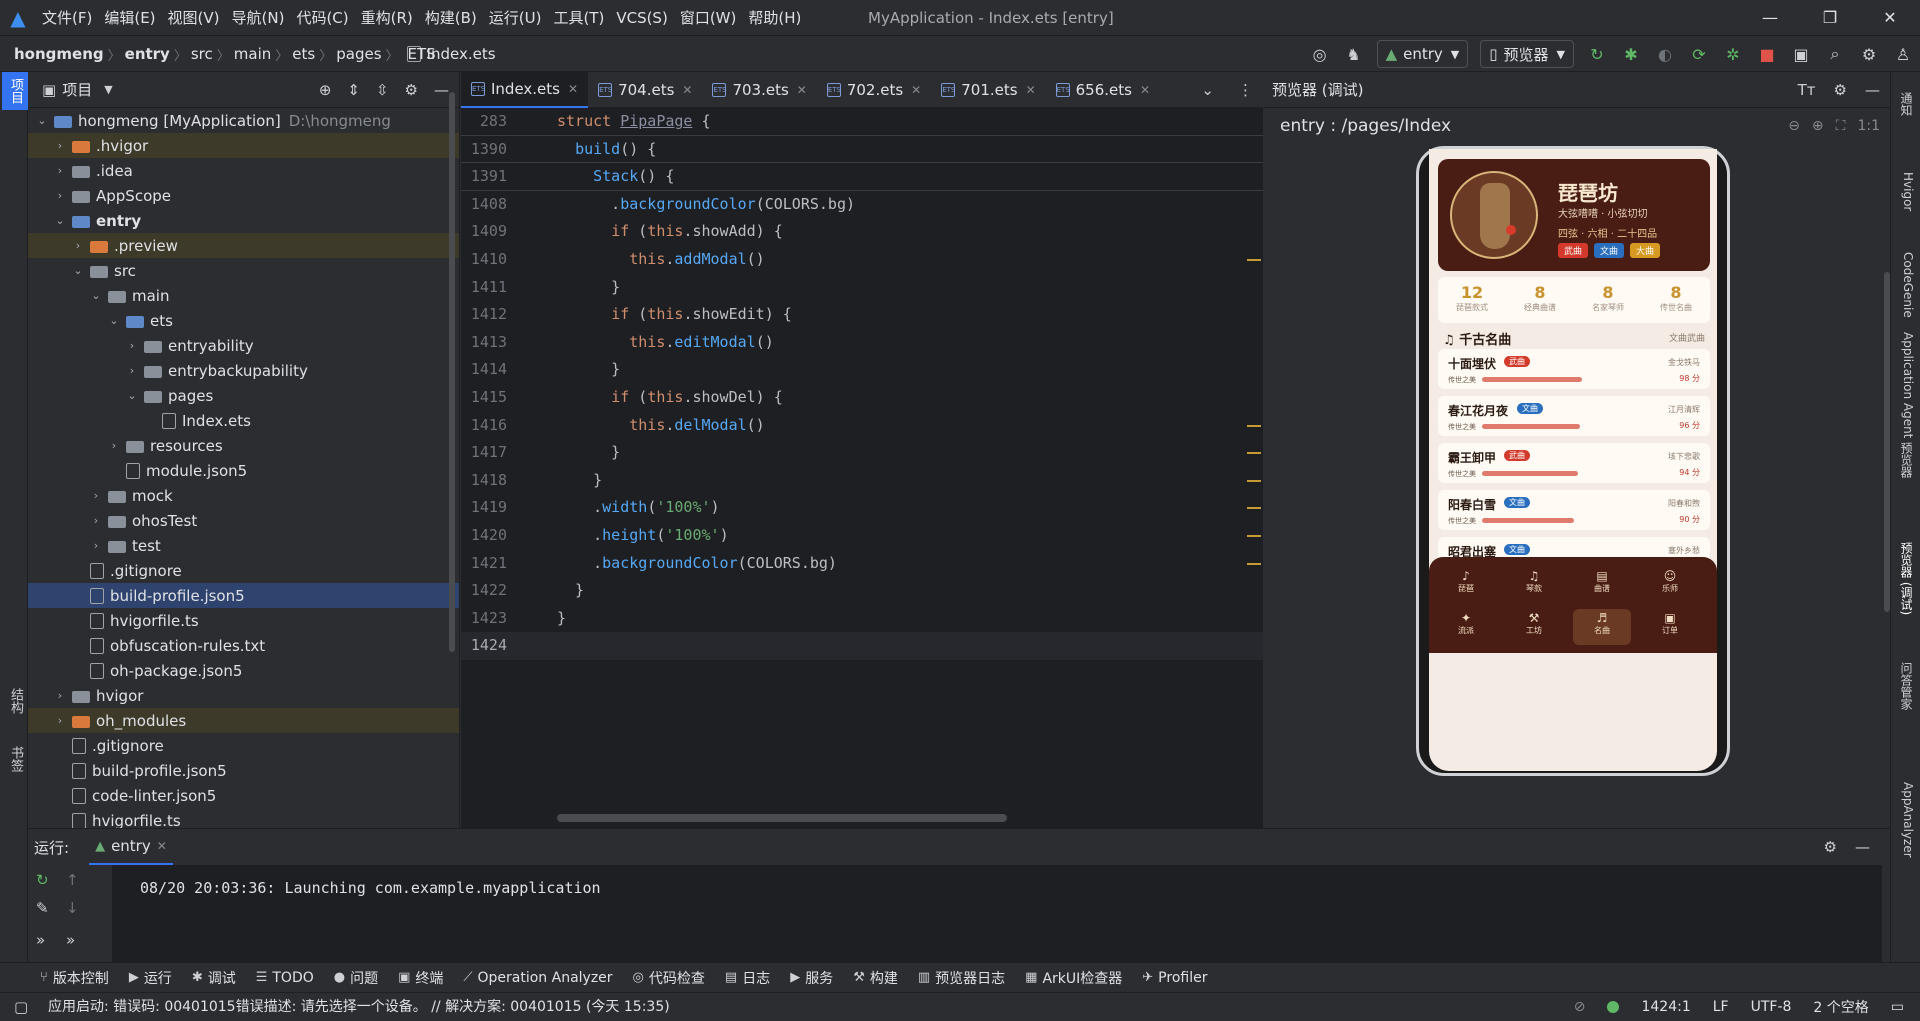 This screenshot has height=1021, width=1920. What do you see at coordinates (1670, 627) in the screenshot?
I see `bottom-nav-item: ▣ 订单` at bounding box center [1670, 627].